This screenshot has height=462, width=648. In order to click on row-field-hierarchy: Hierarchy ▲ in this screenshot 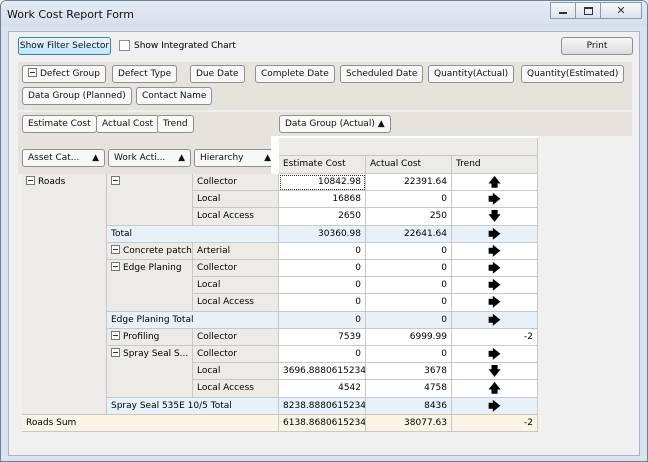, I will do `click(235, 158)`.